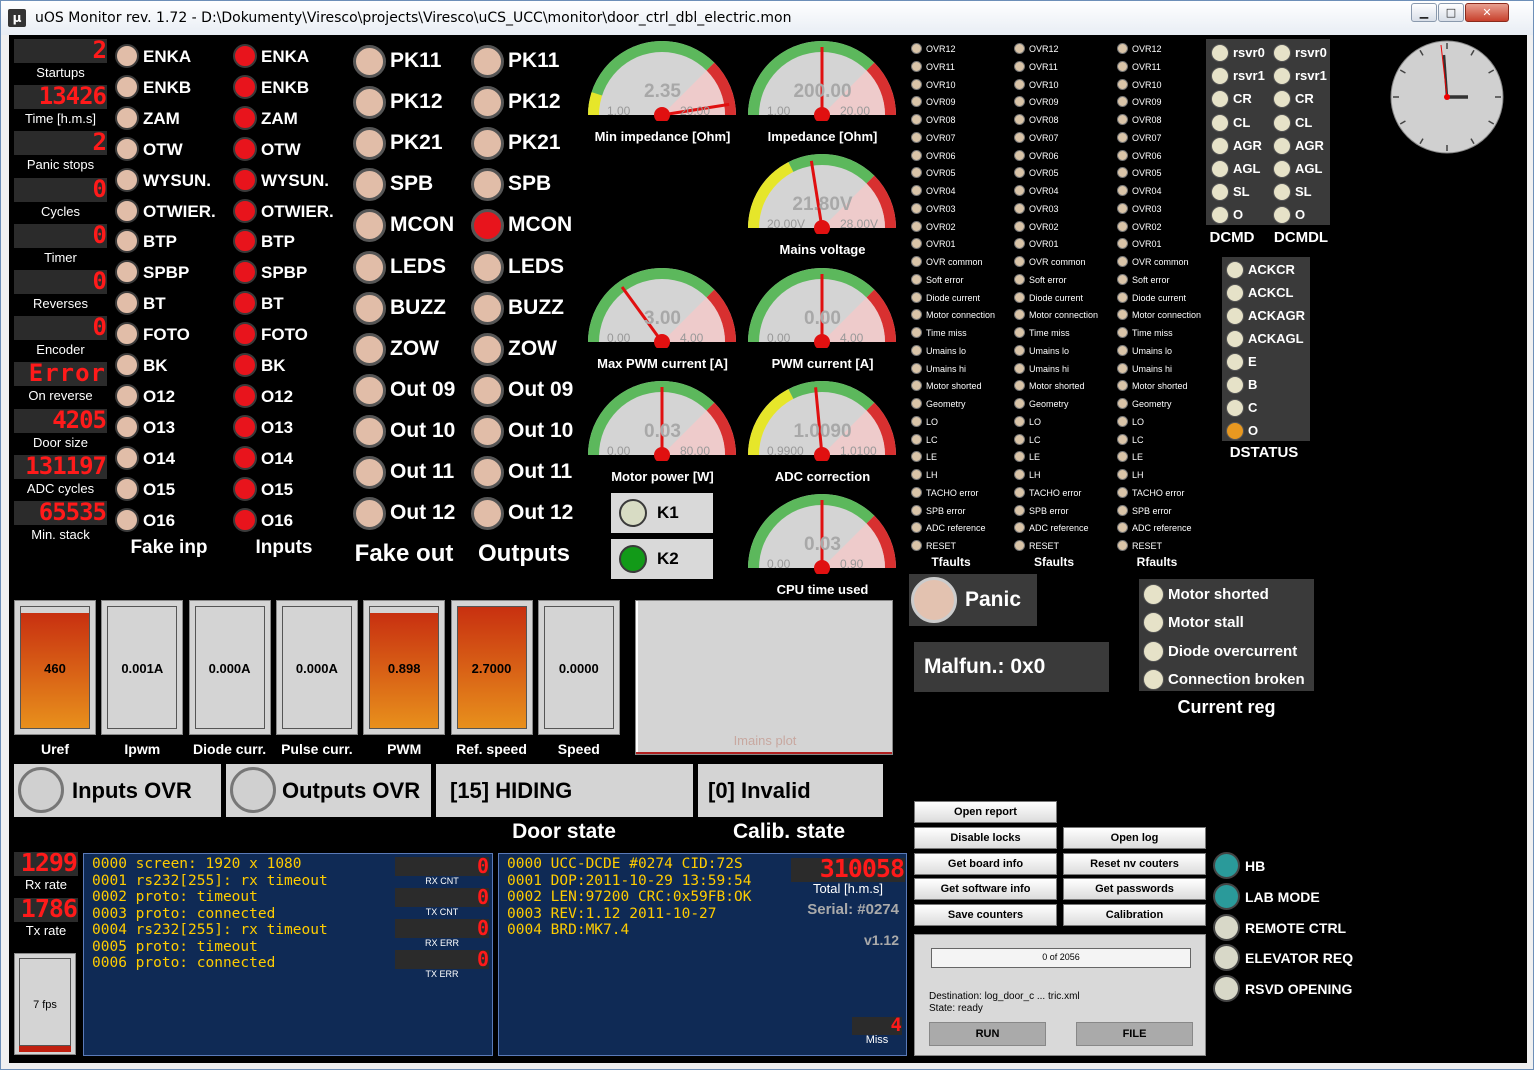  What do you see at coordinates (1271, 269) in the screenshot?
I see `dstatus-label: ACKCR` at bounding box center [1271, 269].